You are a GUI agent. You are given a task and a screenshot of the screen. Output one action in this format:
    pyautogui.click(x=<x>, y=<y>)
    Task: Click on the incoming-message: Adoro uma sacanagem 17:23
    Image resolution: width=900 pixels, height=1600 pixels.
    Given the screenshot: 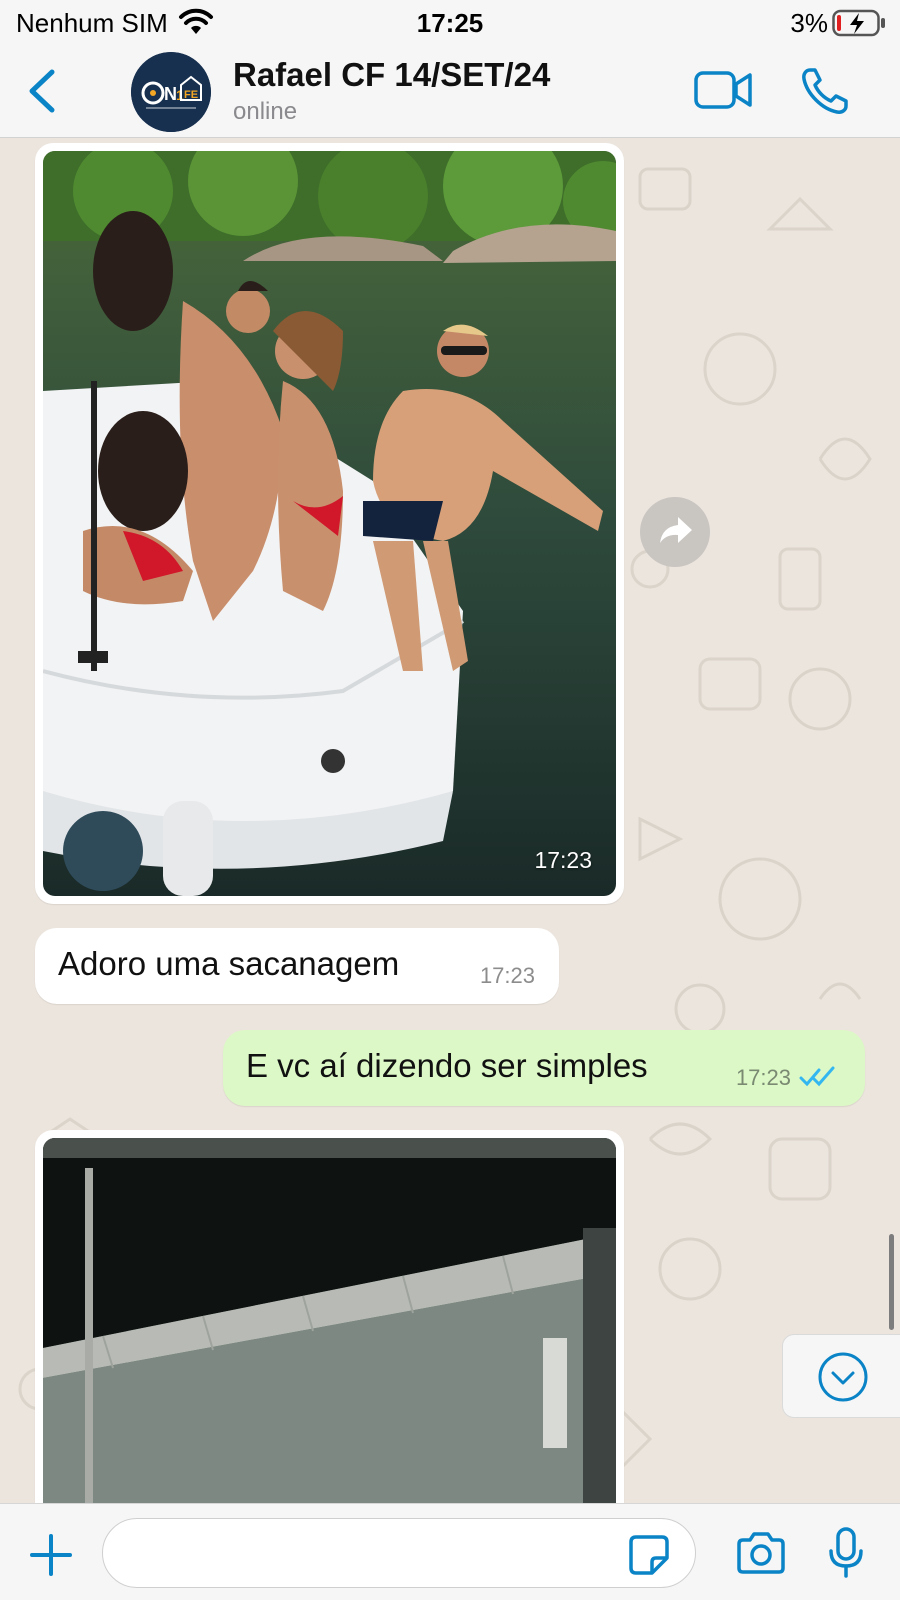 What is the action you would take?
    pyautogui.click(x=297, y=966)
    